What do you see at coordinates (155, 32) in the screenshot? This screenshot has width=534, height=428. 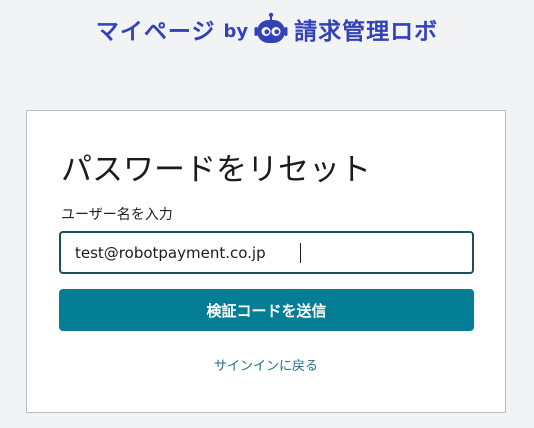 I see `mypage-label: マイページ` at bounding box center [155, 32].